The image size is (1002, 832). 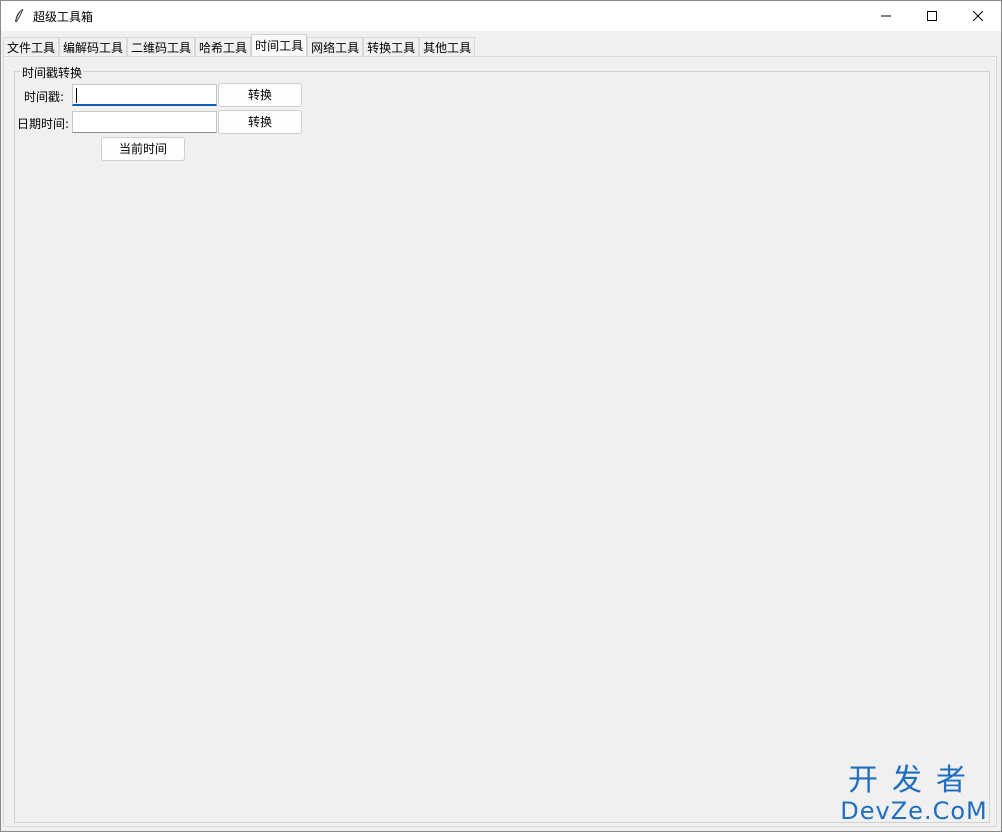 What do you see at coordinates (144, 95) in the screenshot?
I see `timestamp-input` at bounding box center [144, 95].